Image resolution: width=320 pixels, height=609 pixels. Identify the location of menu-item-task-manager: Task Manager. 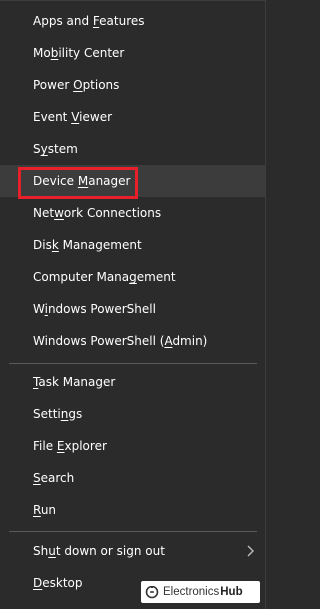
(133, 382).